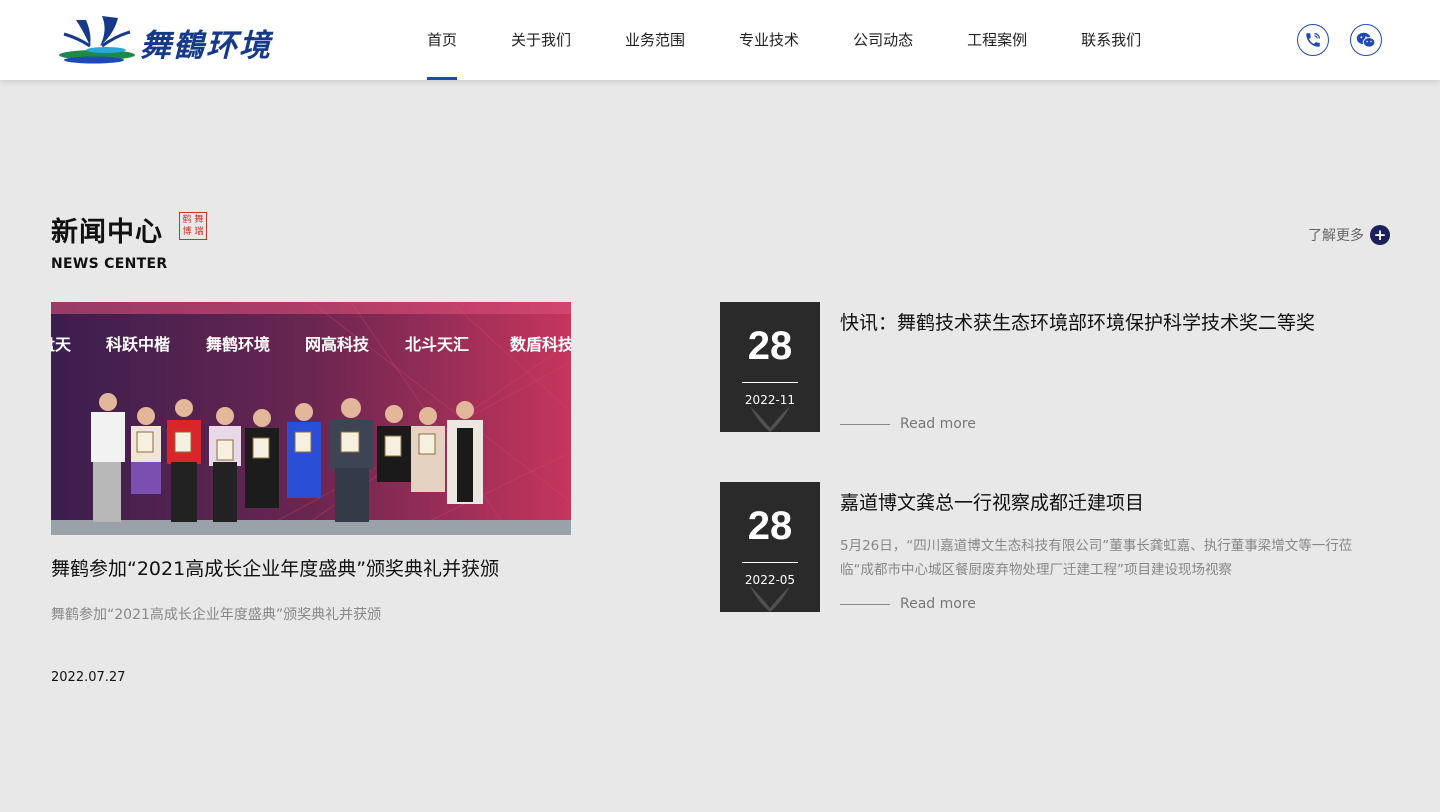  I want to click on seal-char: 舞, so click(199, 220).